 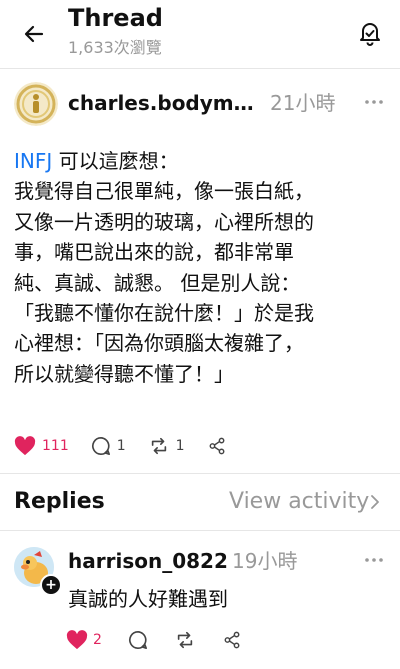 What do you see at coordinates (33, 161) in the screenshot?
I see `topic-tag: INFJ` at bounding box center [33, 161].